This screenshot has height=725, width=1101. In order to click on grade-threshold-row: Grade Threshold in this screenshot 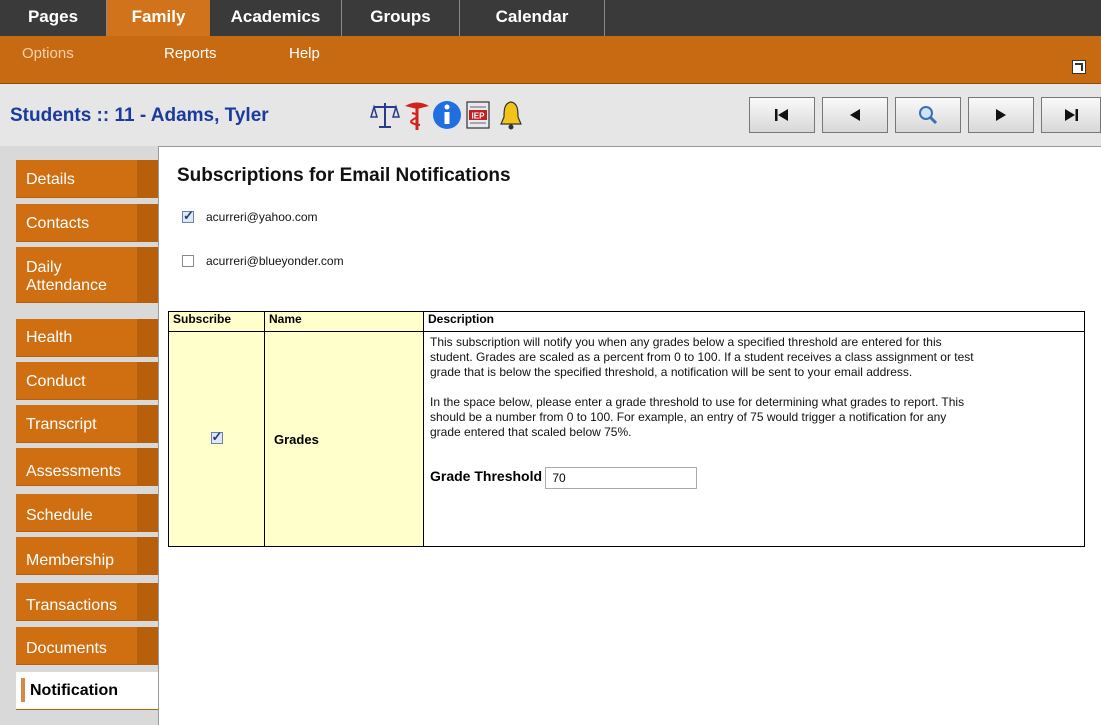, I will do `click(754, 466)`.